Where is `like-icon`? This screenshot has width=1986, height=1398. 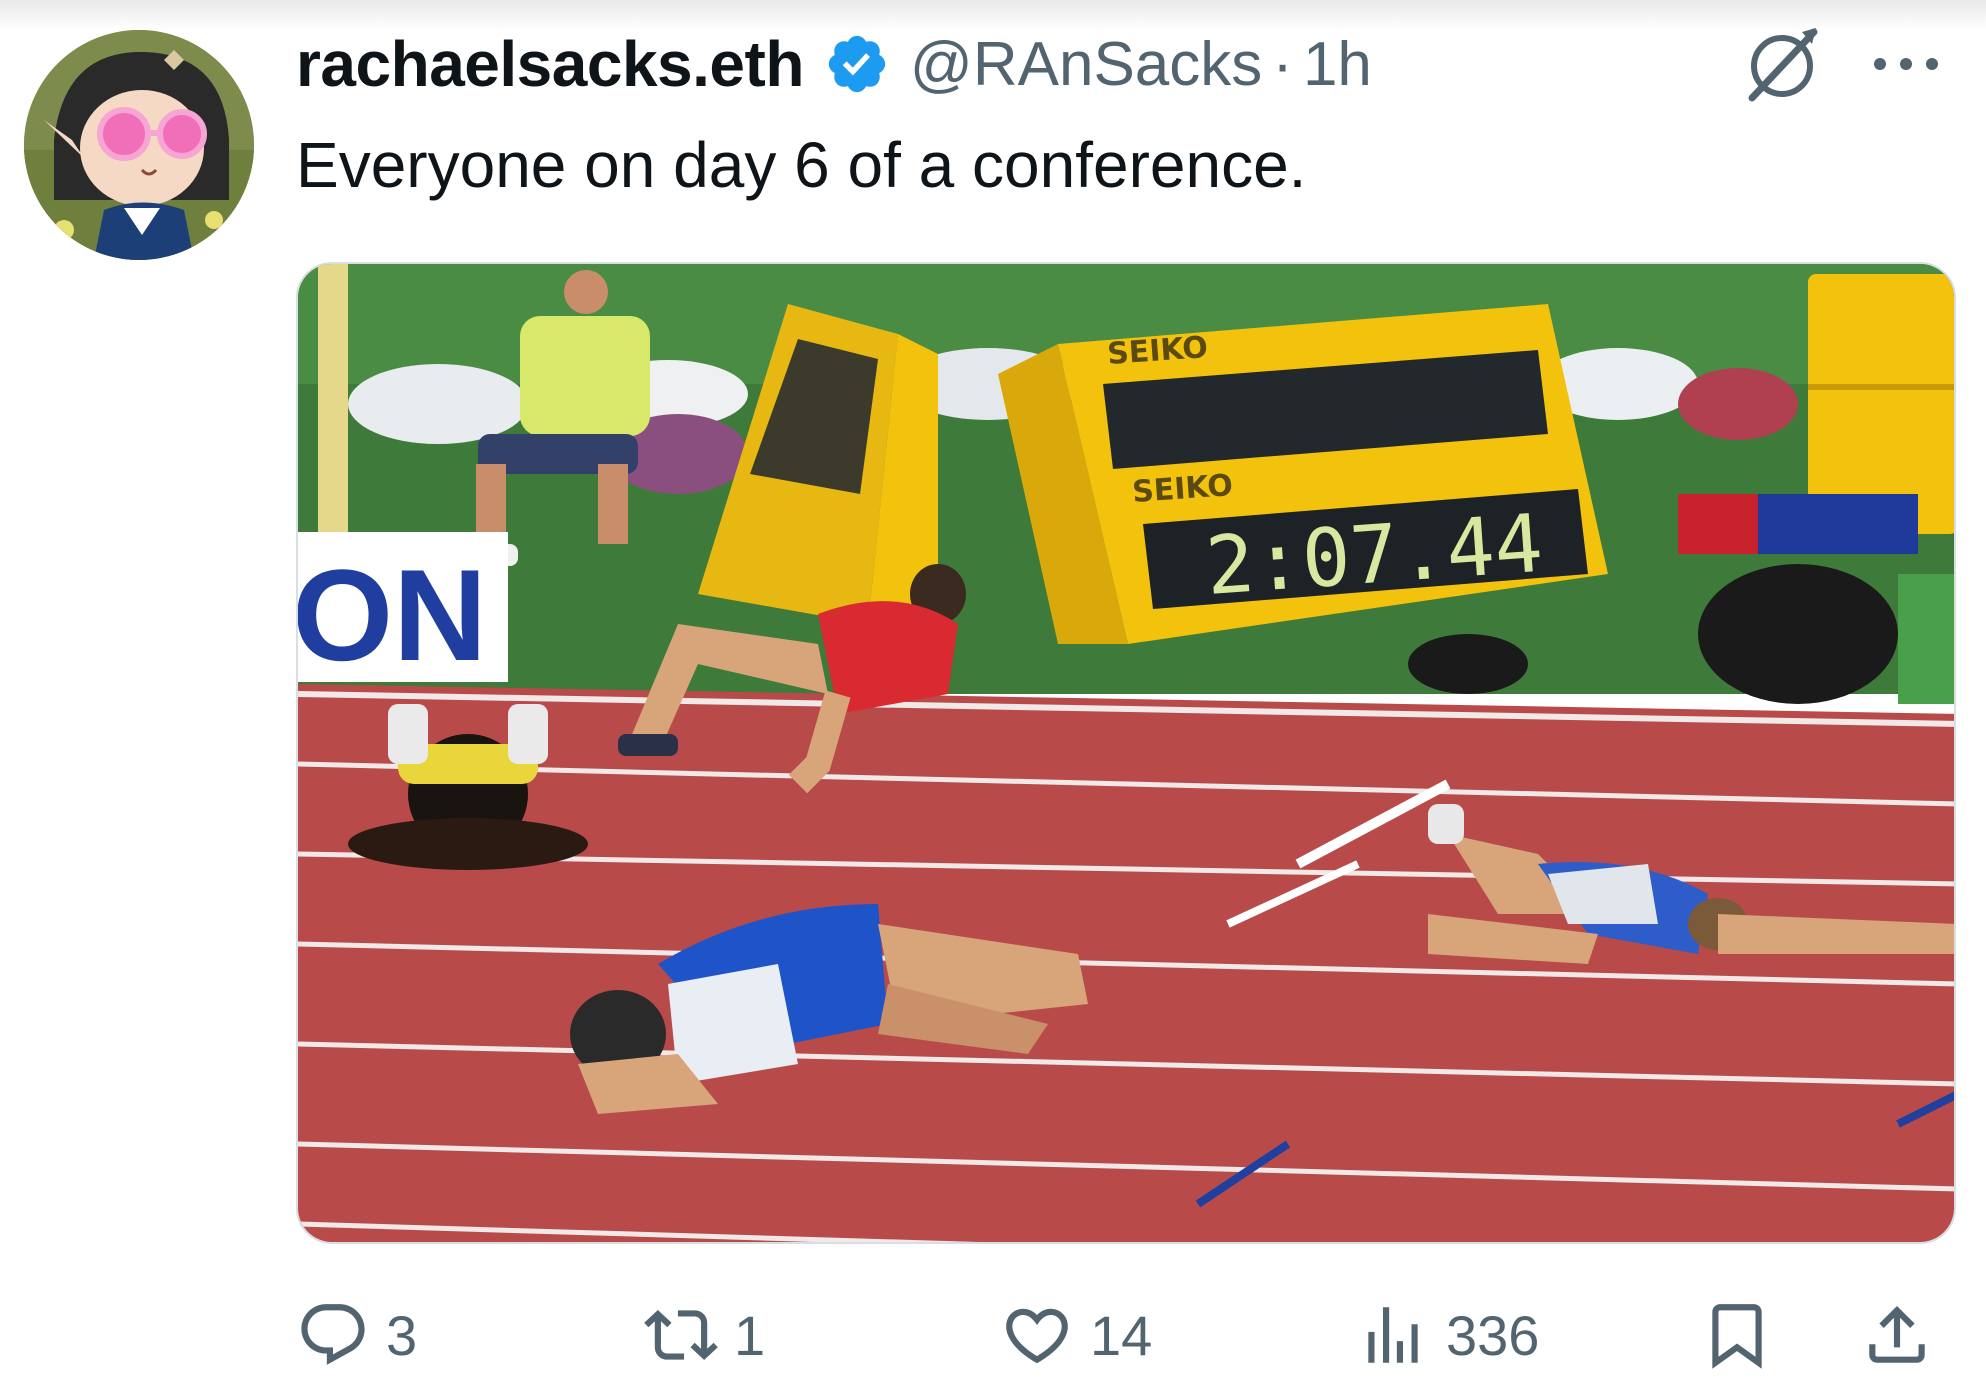 like-icon is located at coordinates (1037, 1336).